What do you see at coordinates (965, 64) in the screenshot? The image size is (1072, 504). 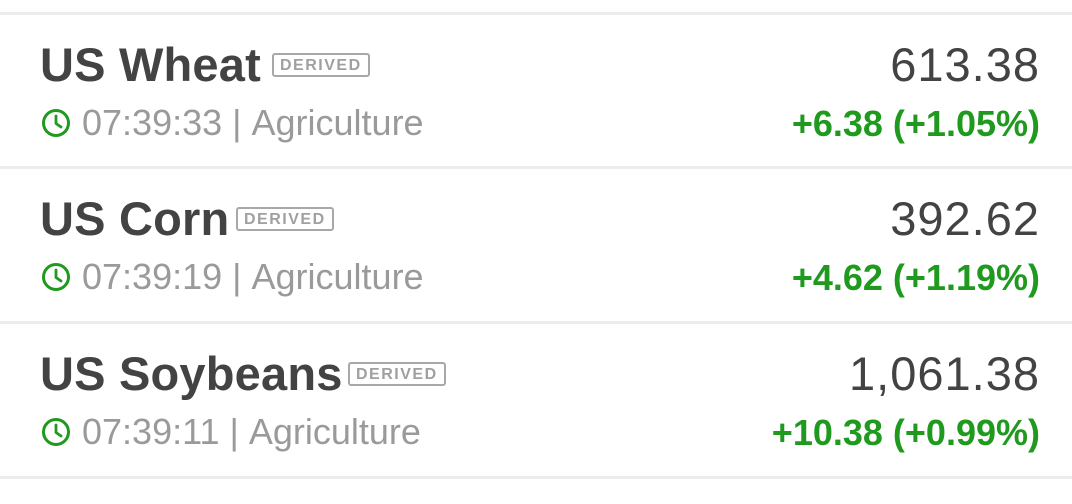 I see `price-value: 613.38` at bounding box center [965, 64].